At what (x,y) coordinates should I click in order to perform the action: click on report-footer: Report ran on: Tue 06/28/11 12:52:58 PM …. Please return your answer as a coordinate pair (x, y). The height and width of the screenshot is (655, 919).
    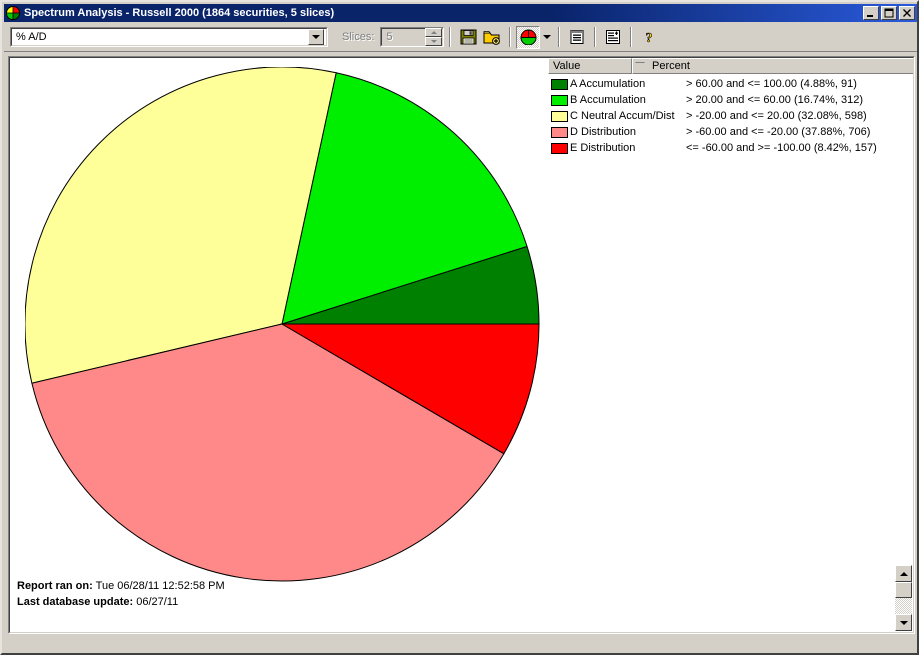
    Looking at the image, I should click on (121, 594).